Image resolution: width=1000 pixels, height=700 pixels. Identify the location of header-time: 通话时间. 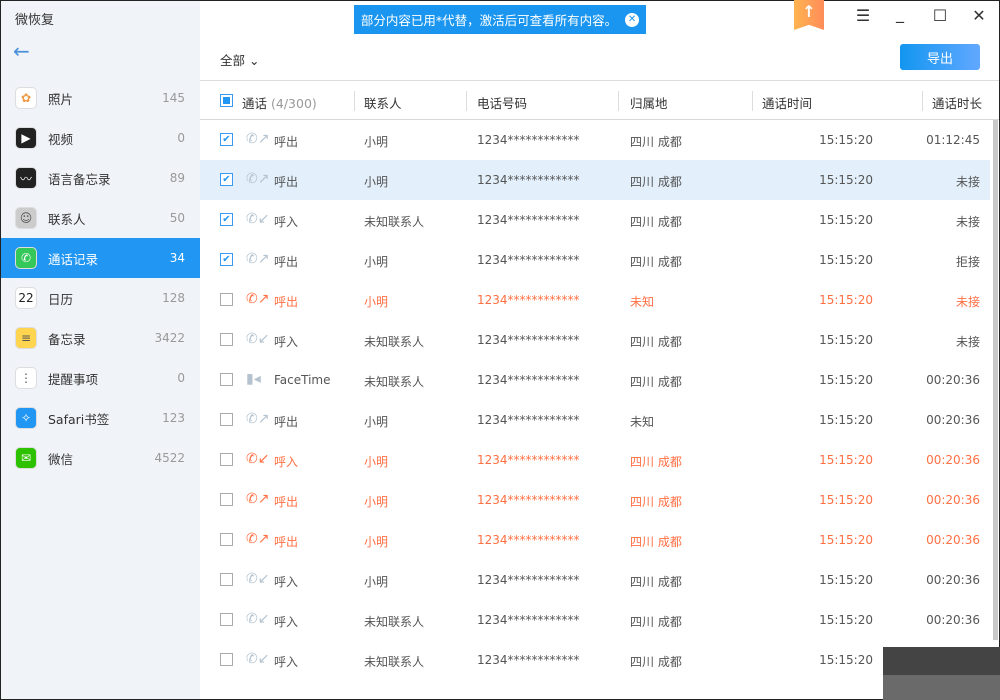
(787, 102).